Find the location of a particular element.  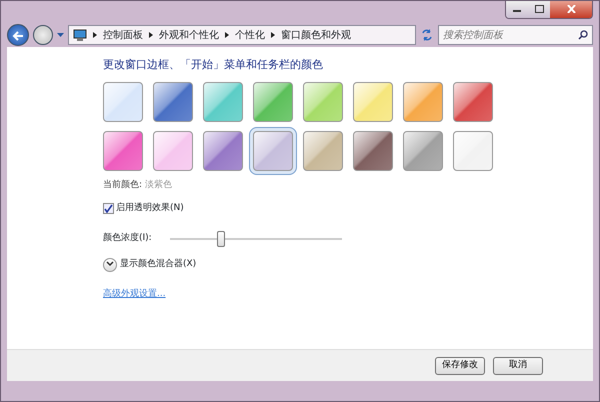

close-button is located at coordinates (571, 9).